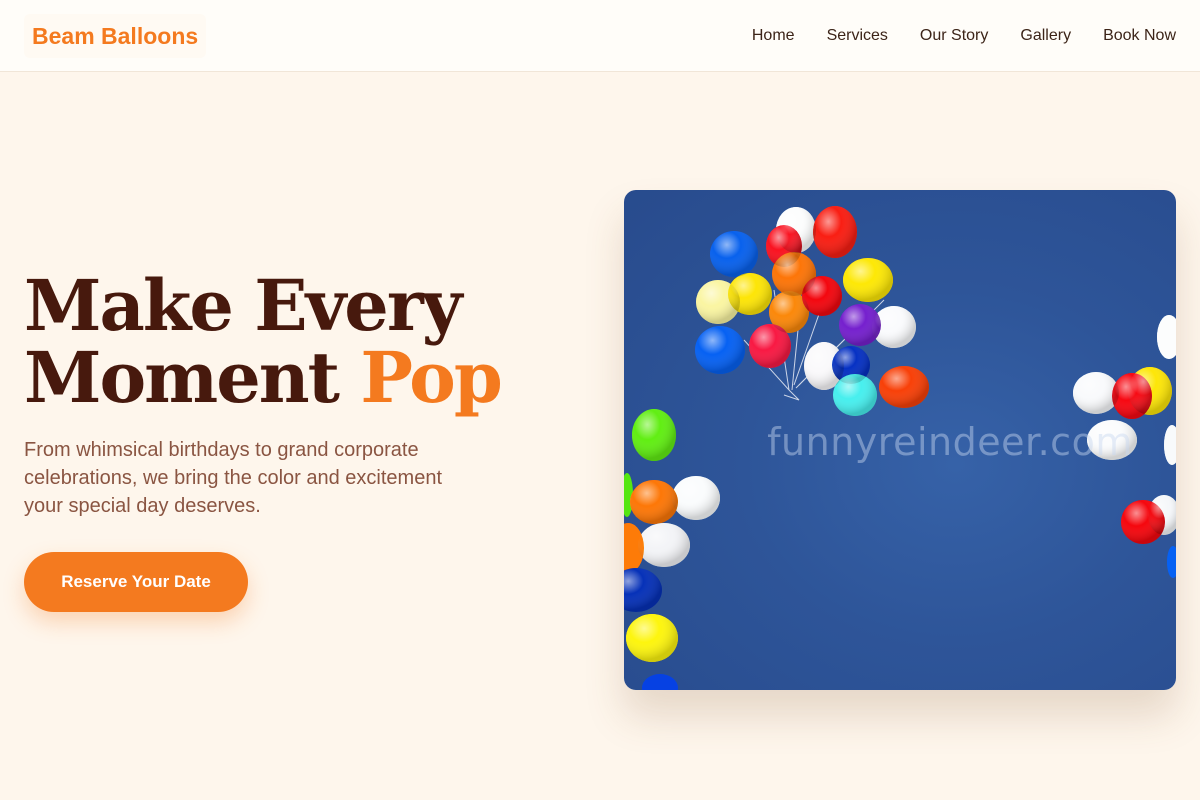 The width and height of the screenshot is (1200, 800). Describe the element at coordinates (954, 36) in the screenshot. I see `nav-our-story-link: Our Story` at that location.